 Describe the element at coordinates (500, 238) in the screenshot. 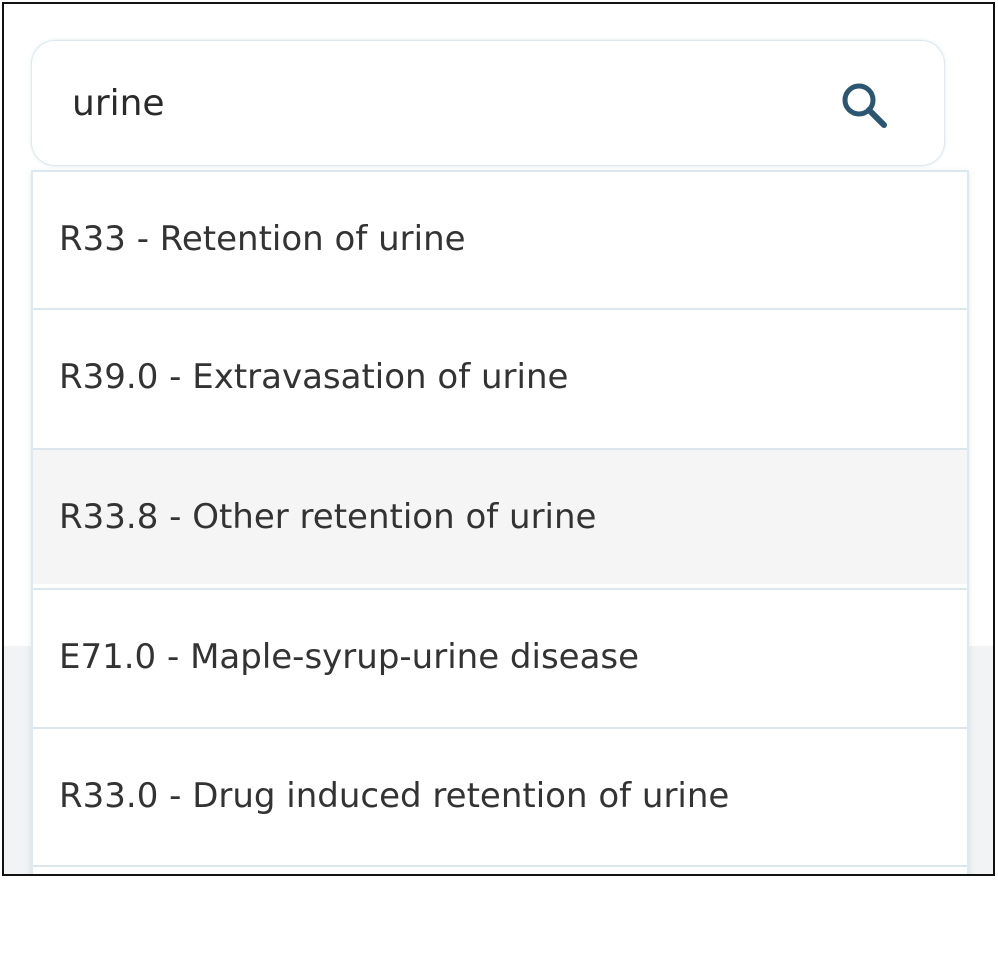

I see `result-option: R33 - Retention of urine` at that location.